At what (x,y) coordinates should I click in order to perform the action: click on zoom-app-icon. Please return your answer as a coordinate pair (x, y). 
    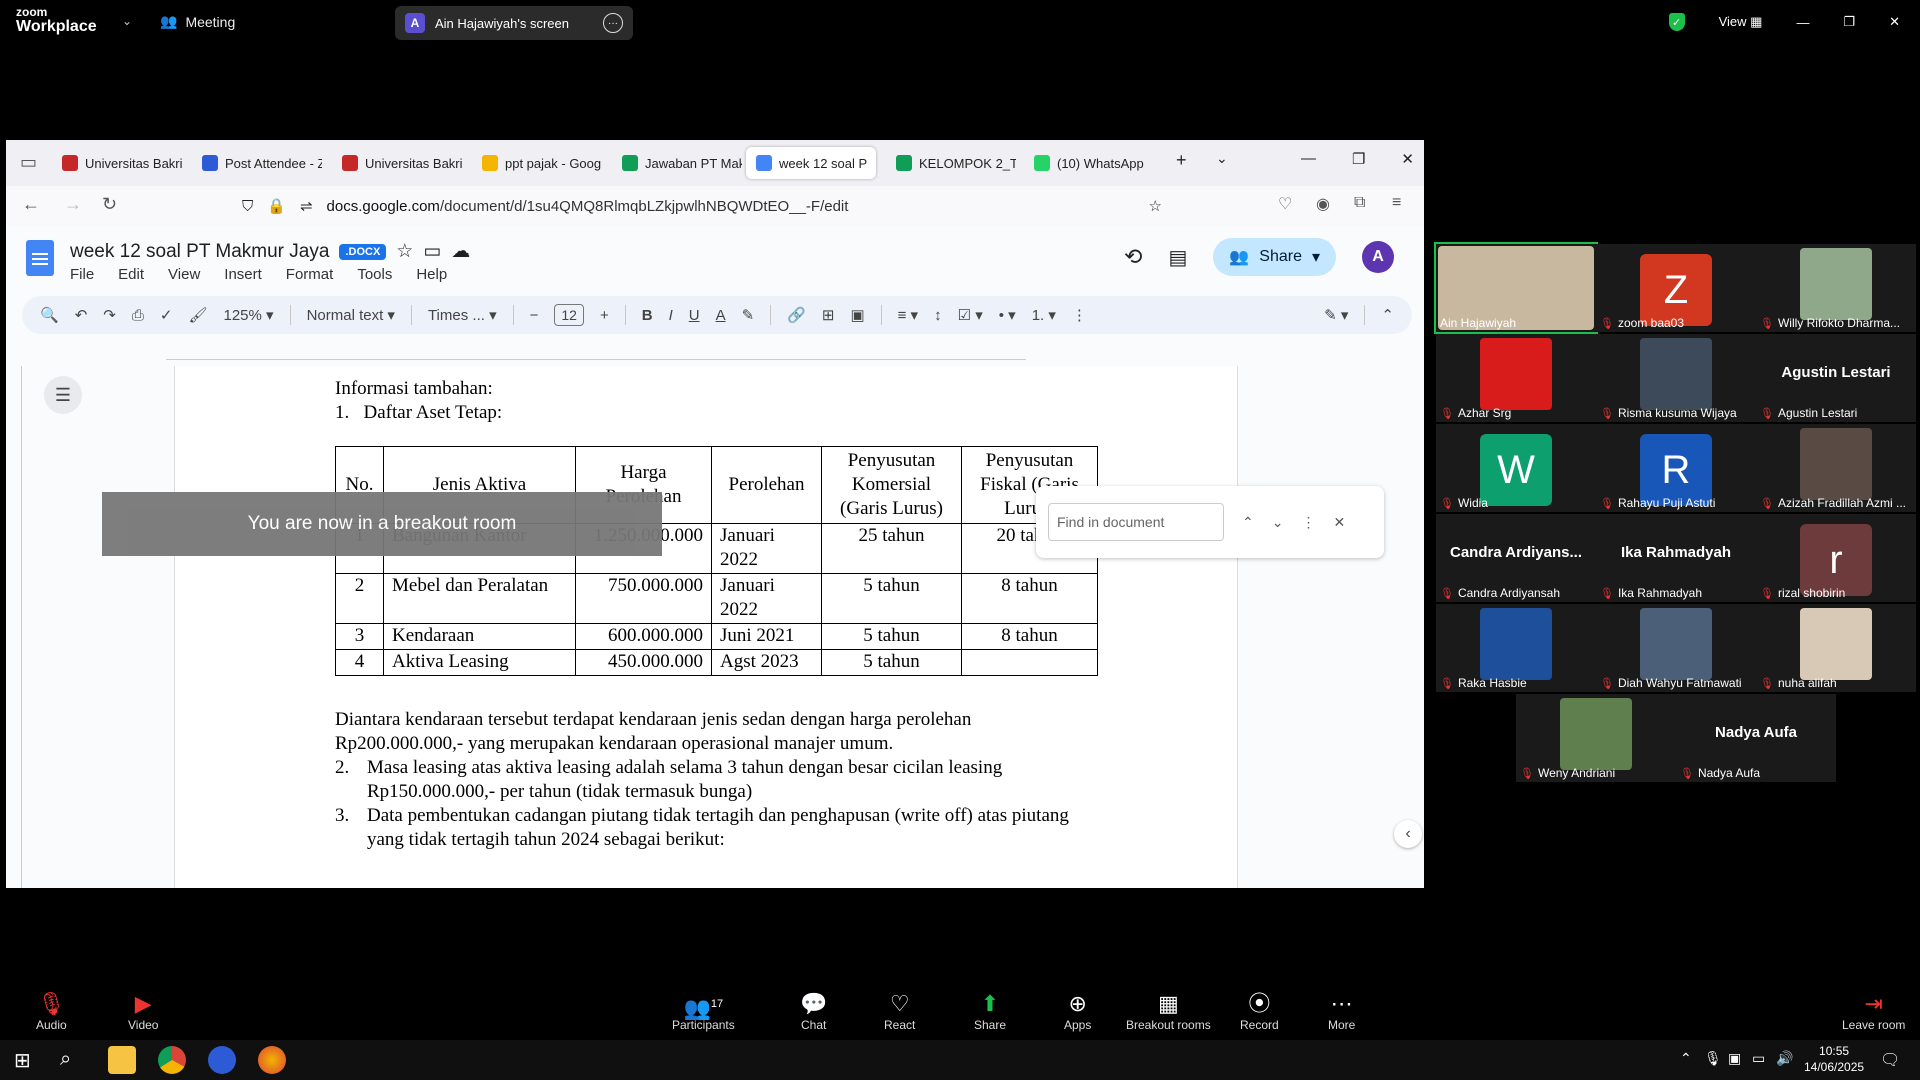
    Looking at the image, I should click on (222, 1060).